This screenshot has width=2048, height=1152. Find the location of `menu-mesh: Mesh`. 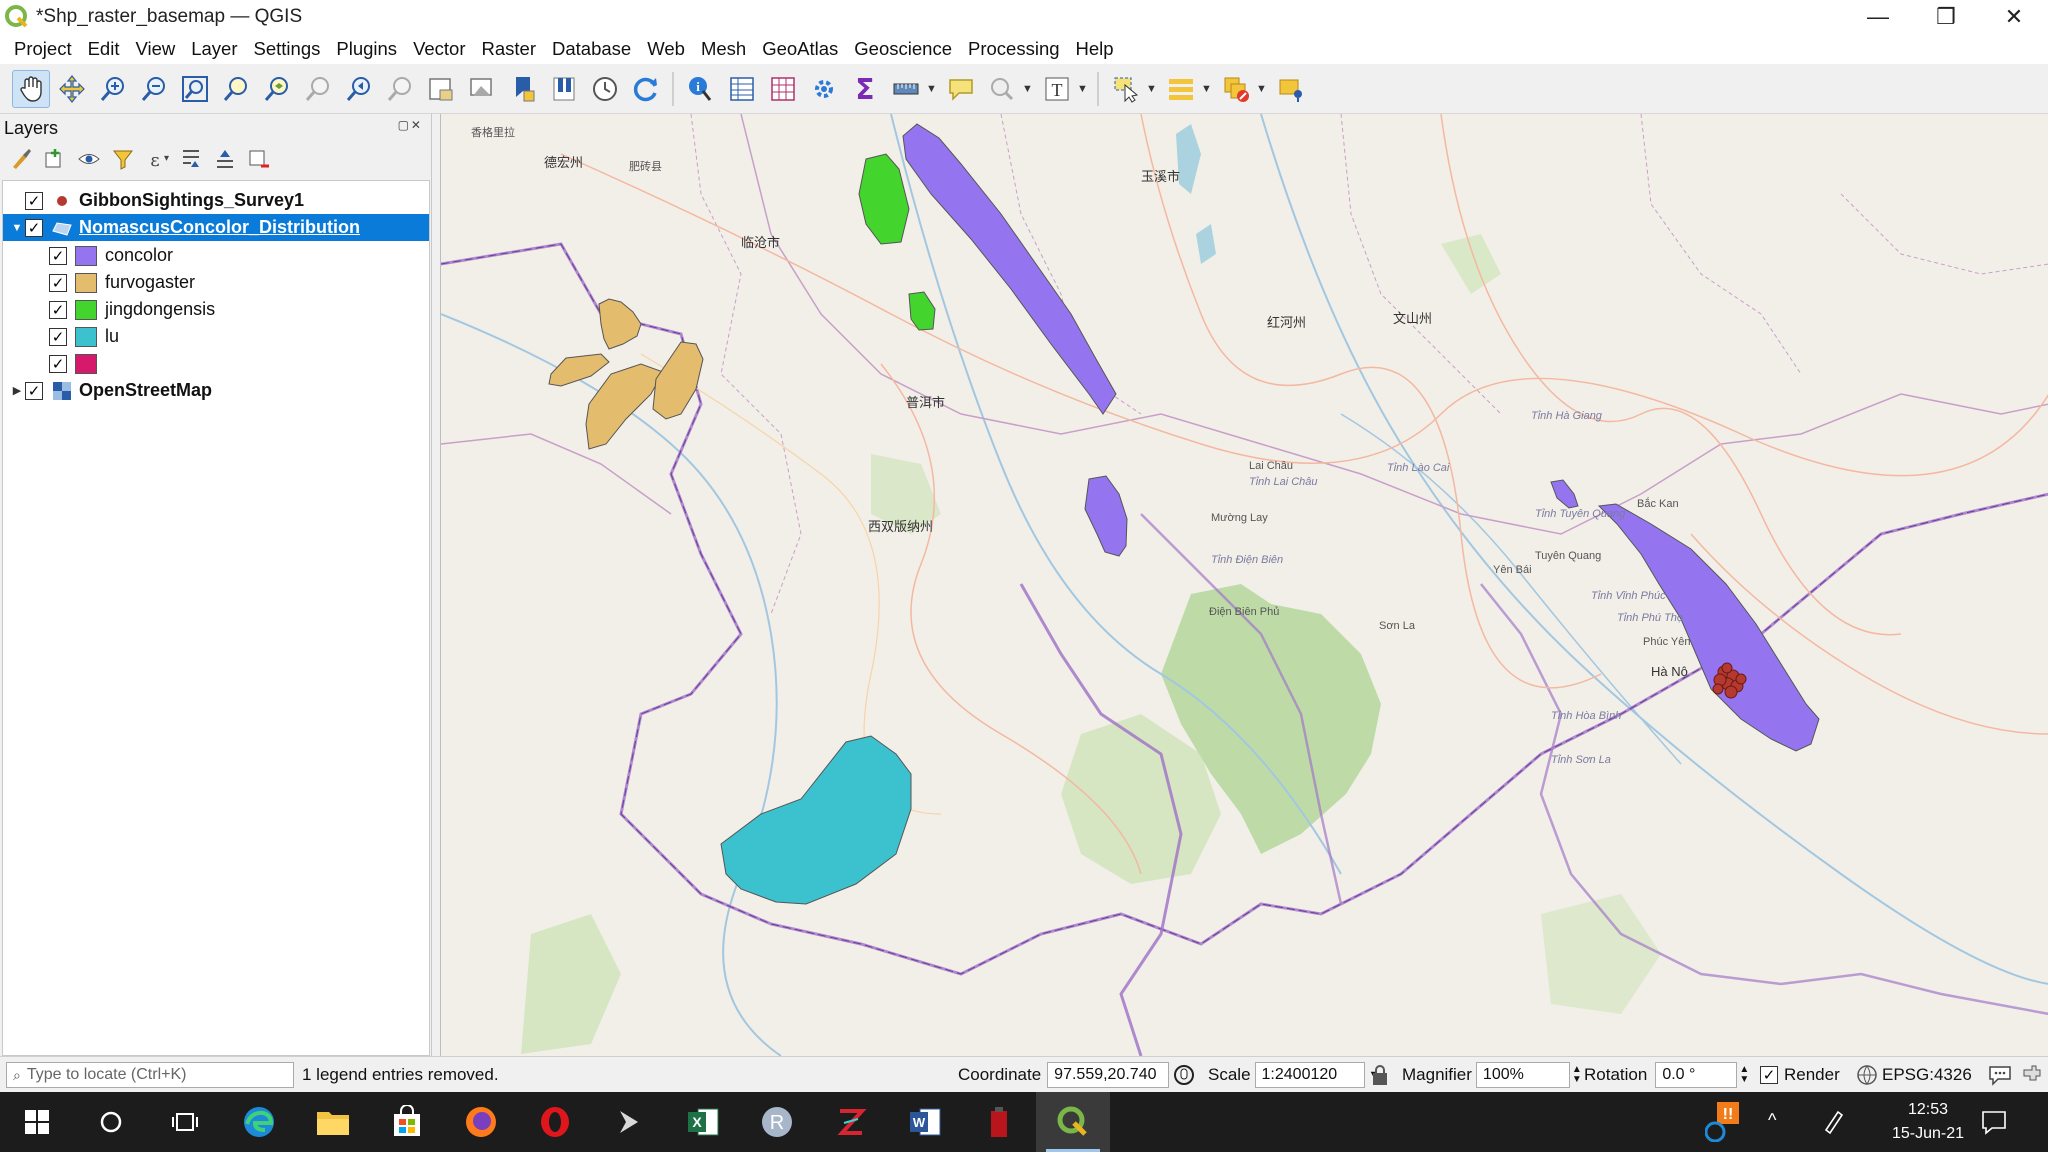

menu-mesh: Mesh is located at coordinates (723, 49).